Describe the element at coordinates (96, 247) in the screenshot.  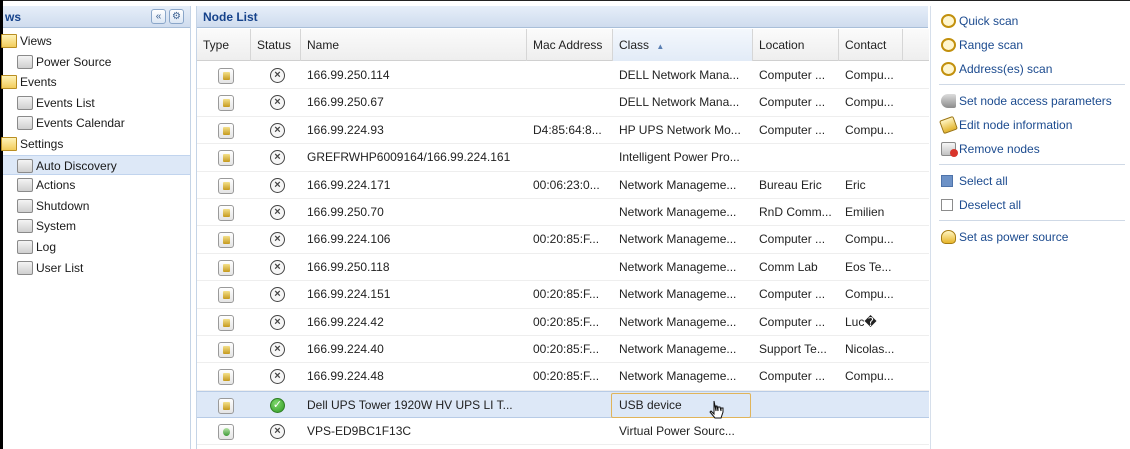
I see `tree-item-log: Log` at that location.